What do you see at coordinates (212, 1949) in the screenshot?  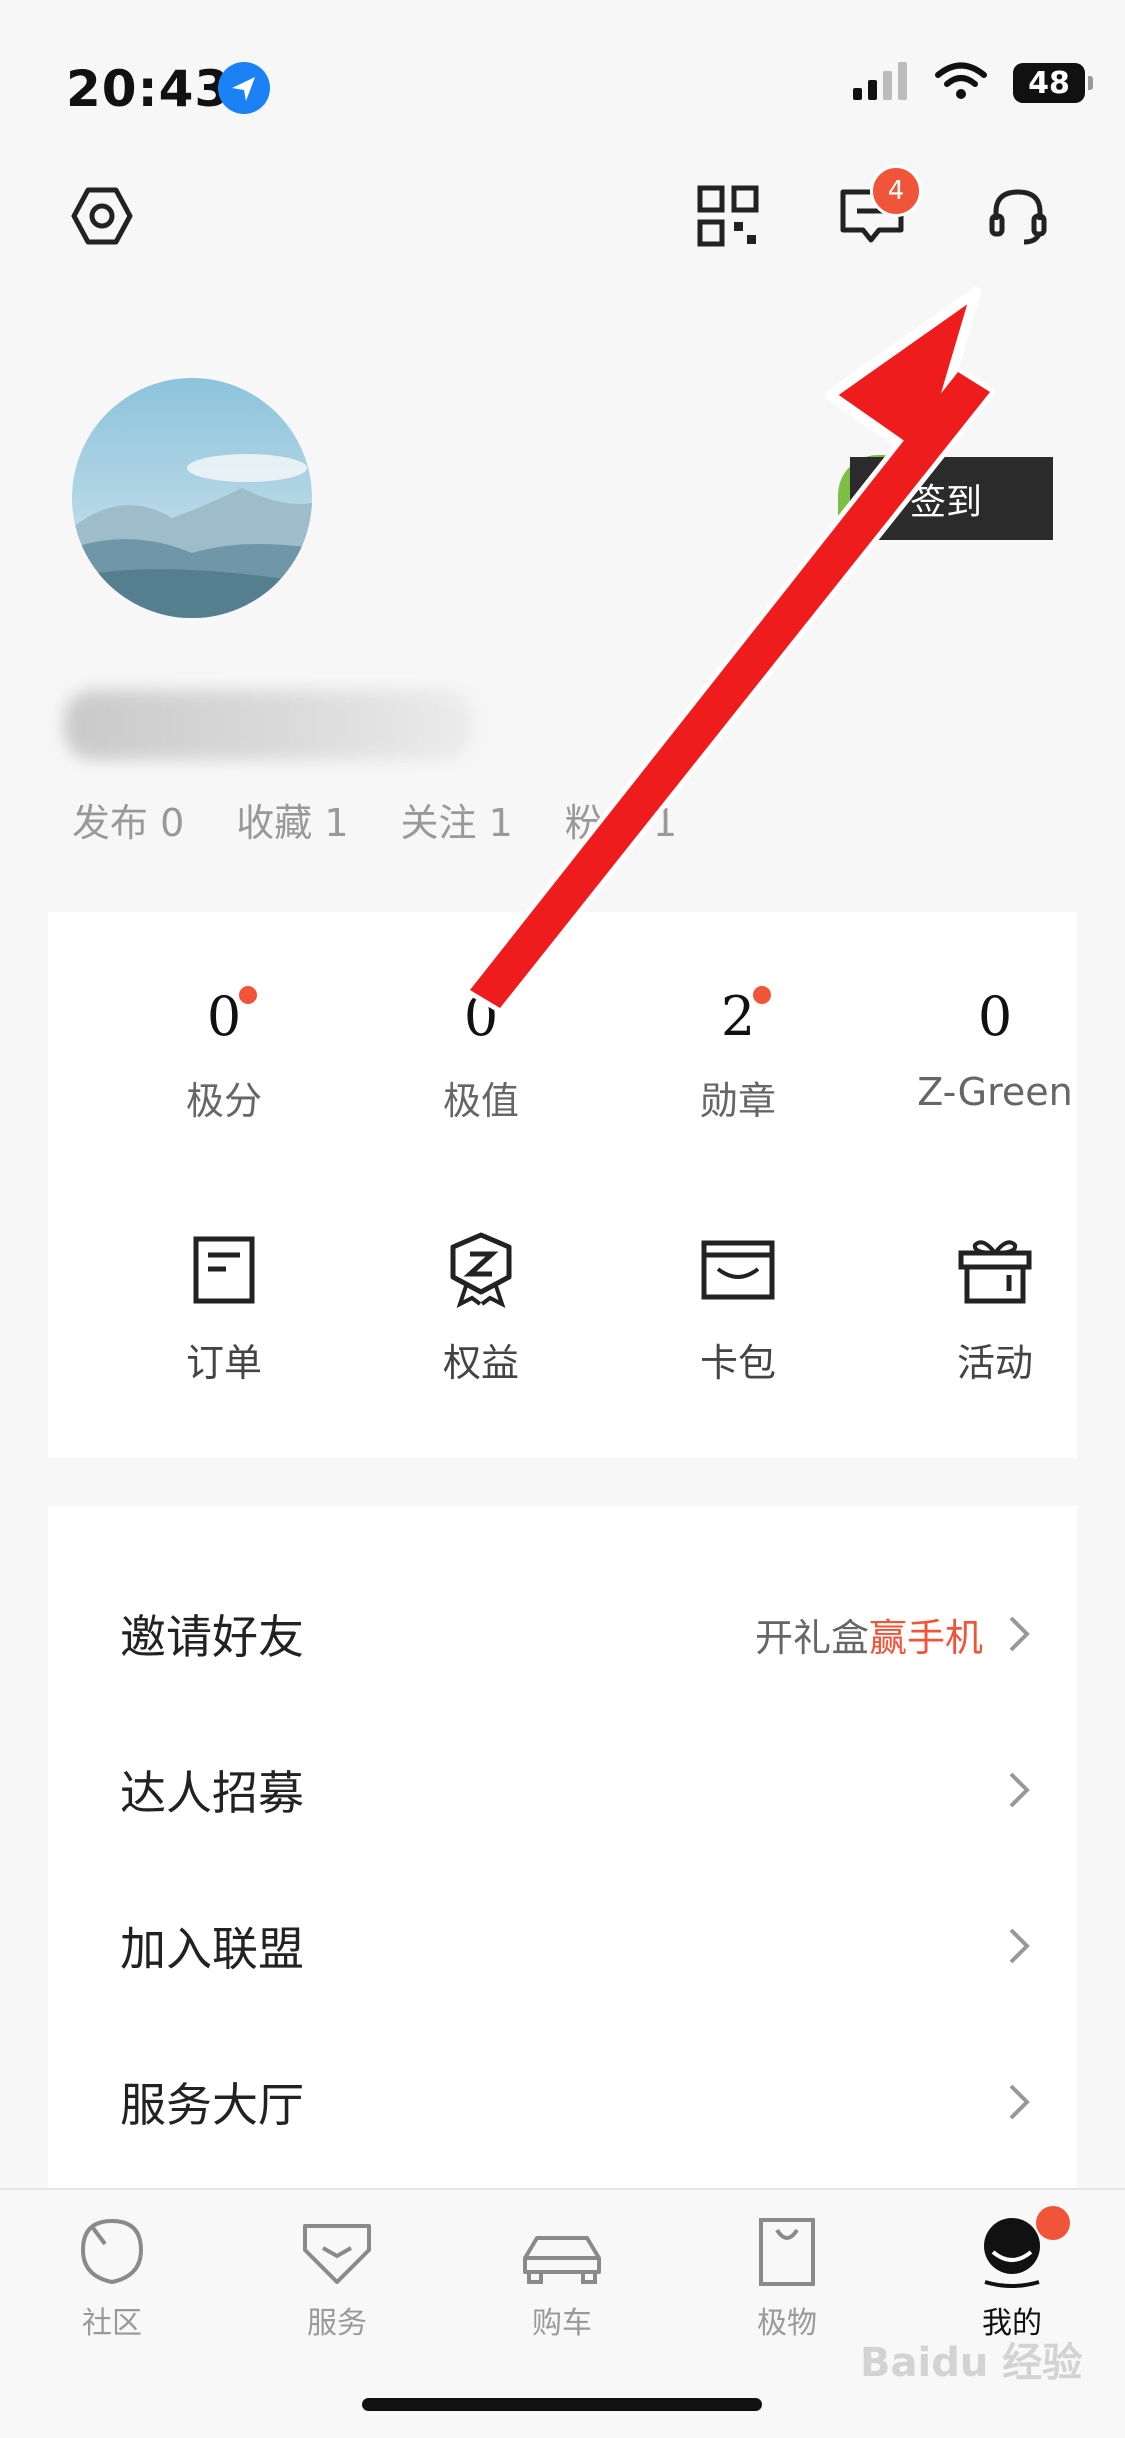 I see `menu-item-label: 加入联盟` at bounding box center [212, 1949].